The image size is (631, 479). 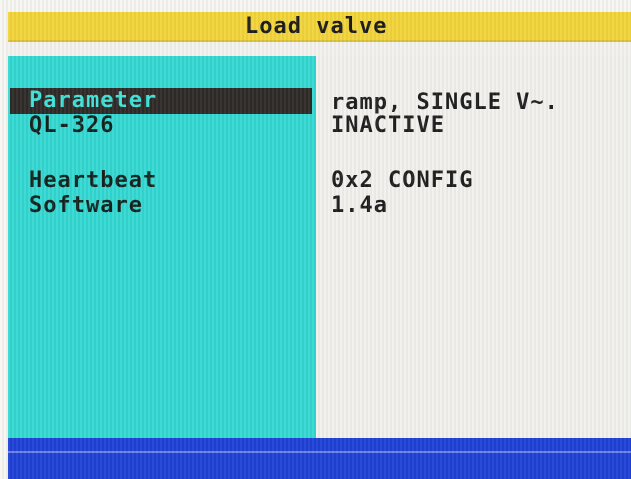 What do you see at coordinates (319, 49) in the screenshot?
I see `header-spacer` at bounding box center [319, 49].